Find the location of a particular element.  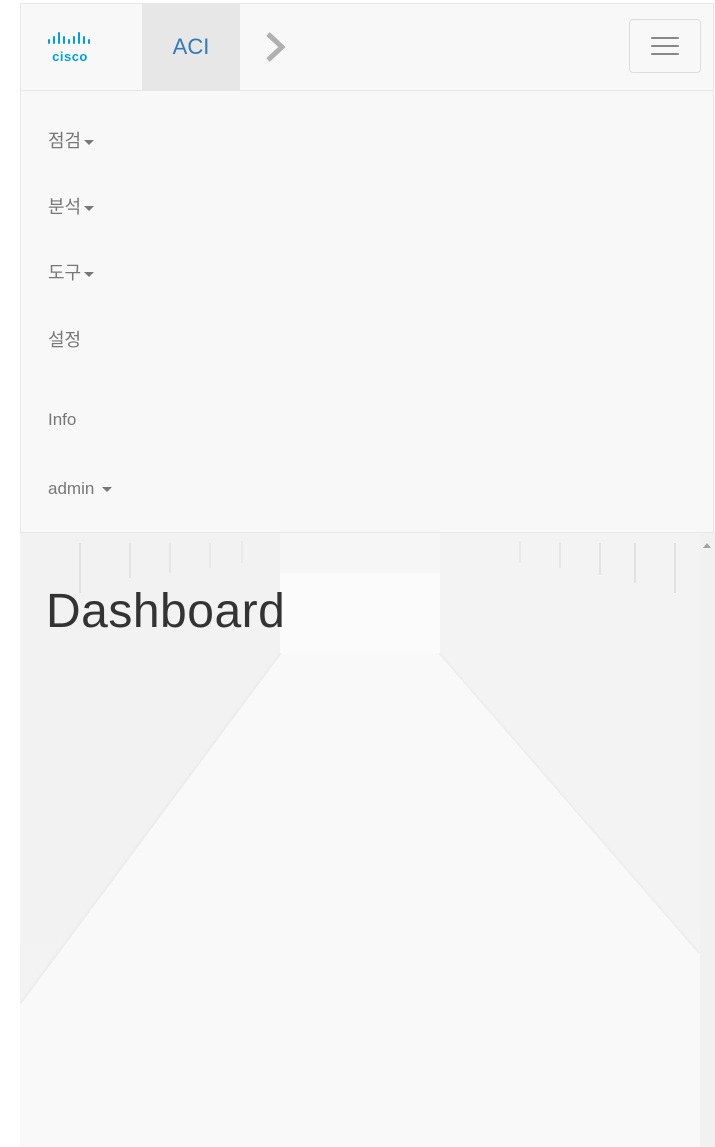

menu-item-inspection: 점검 is located at coordinates (71, 141).